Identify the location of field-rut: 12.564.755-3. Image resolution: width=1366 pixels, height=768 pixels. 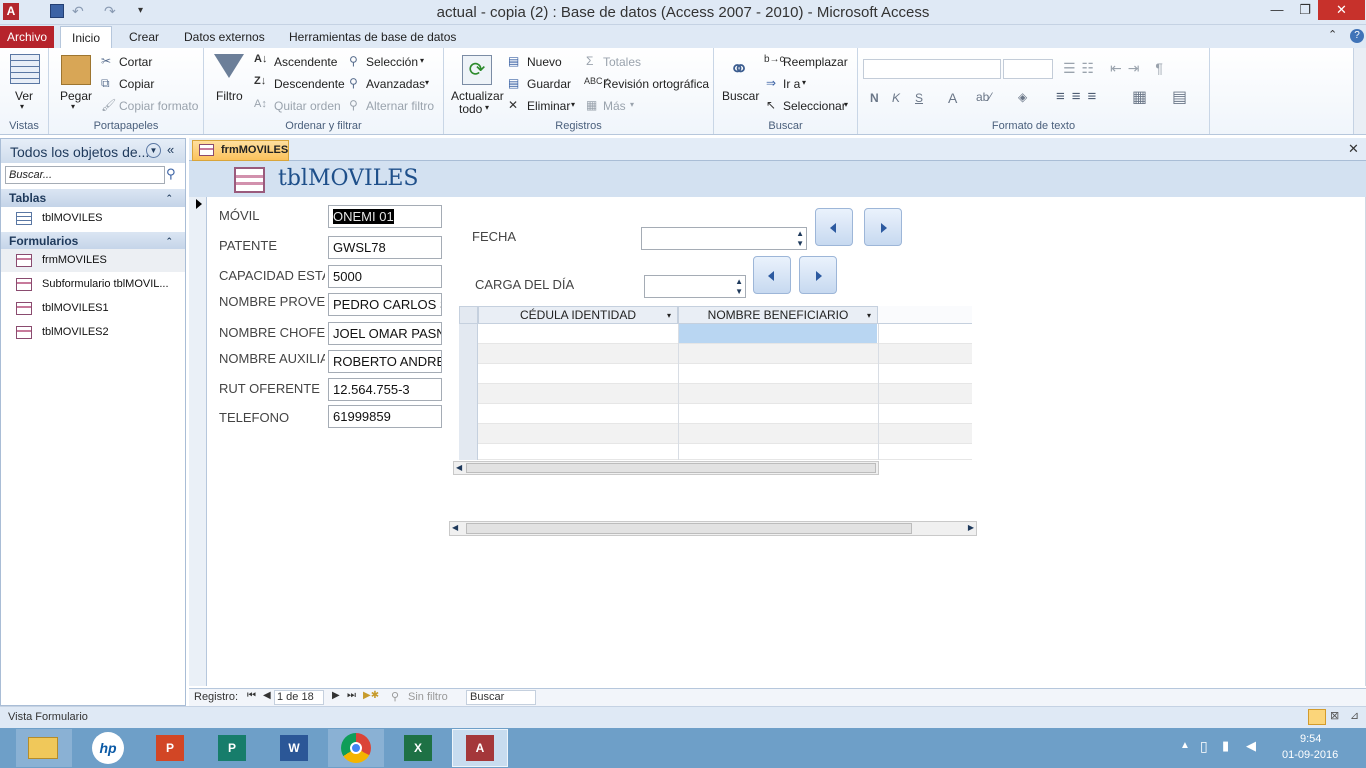
(385, 389).